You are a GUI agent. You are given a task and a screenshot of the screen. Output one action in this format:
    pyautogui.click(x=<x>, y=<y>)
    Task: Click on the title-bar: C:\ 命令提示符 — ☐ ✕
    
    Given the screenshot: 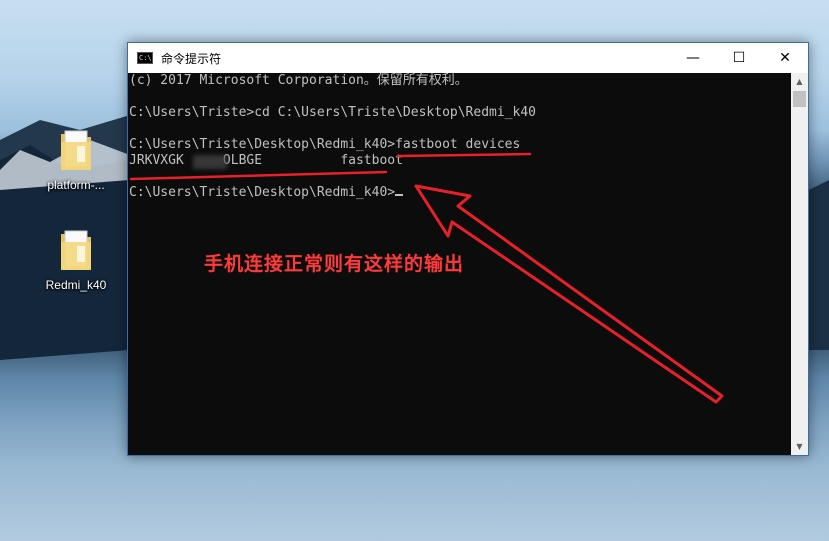 What is the action you would take?
    pyautogui.click(x=468, y=58)
    